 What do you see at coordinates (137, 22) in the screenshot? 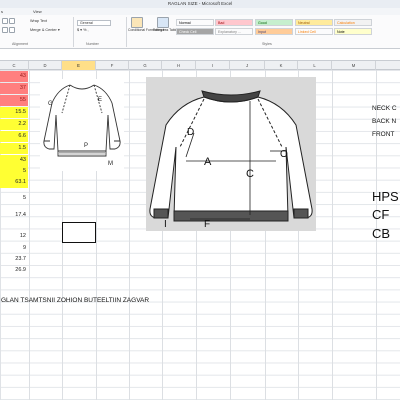
I see `conditional-formatting-icon` at bounding box center [137, 22].